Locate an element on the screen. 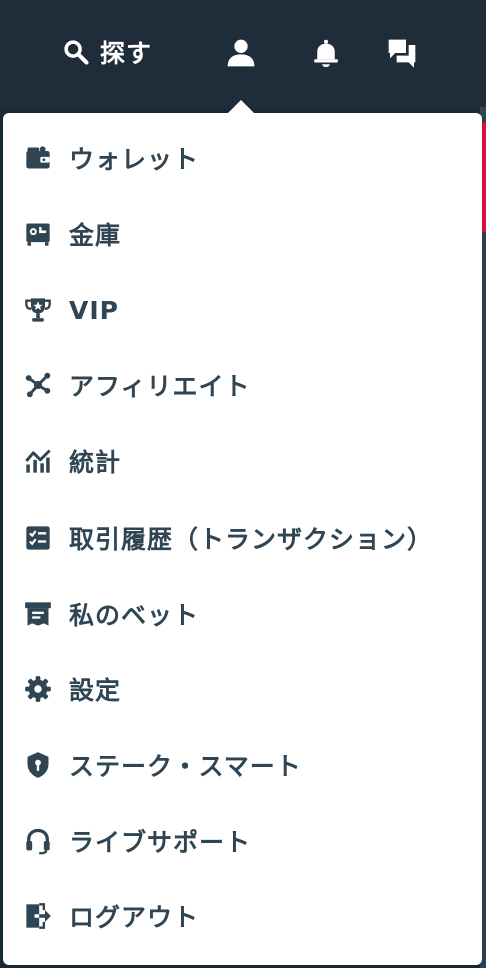 The height and width of the screenshot is (968, 486). menu-item-logout: ログアウト is located at coordinates (242, 916).